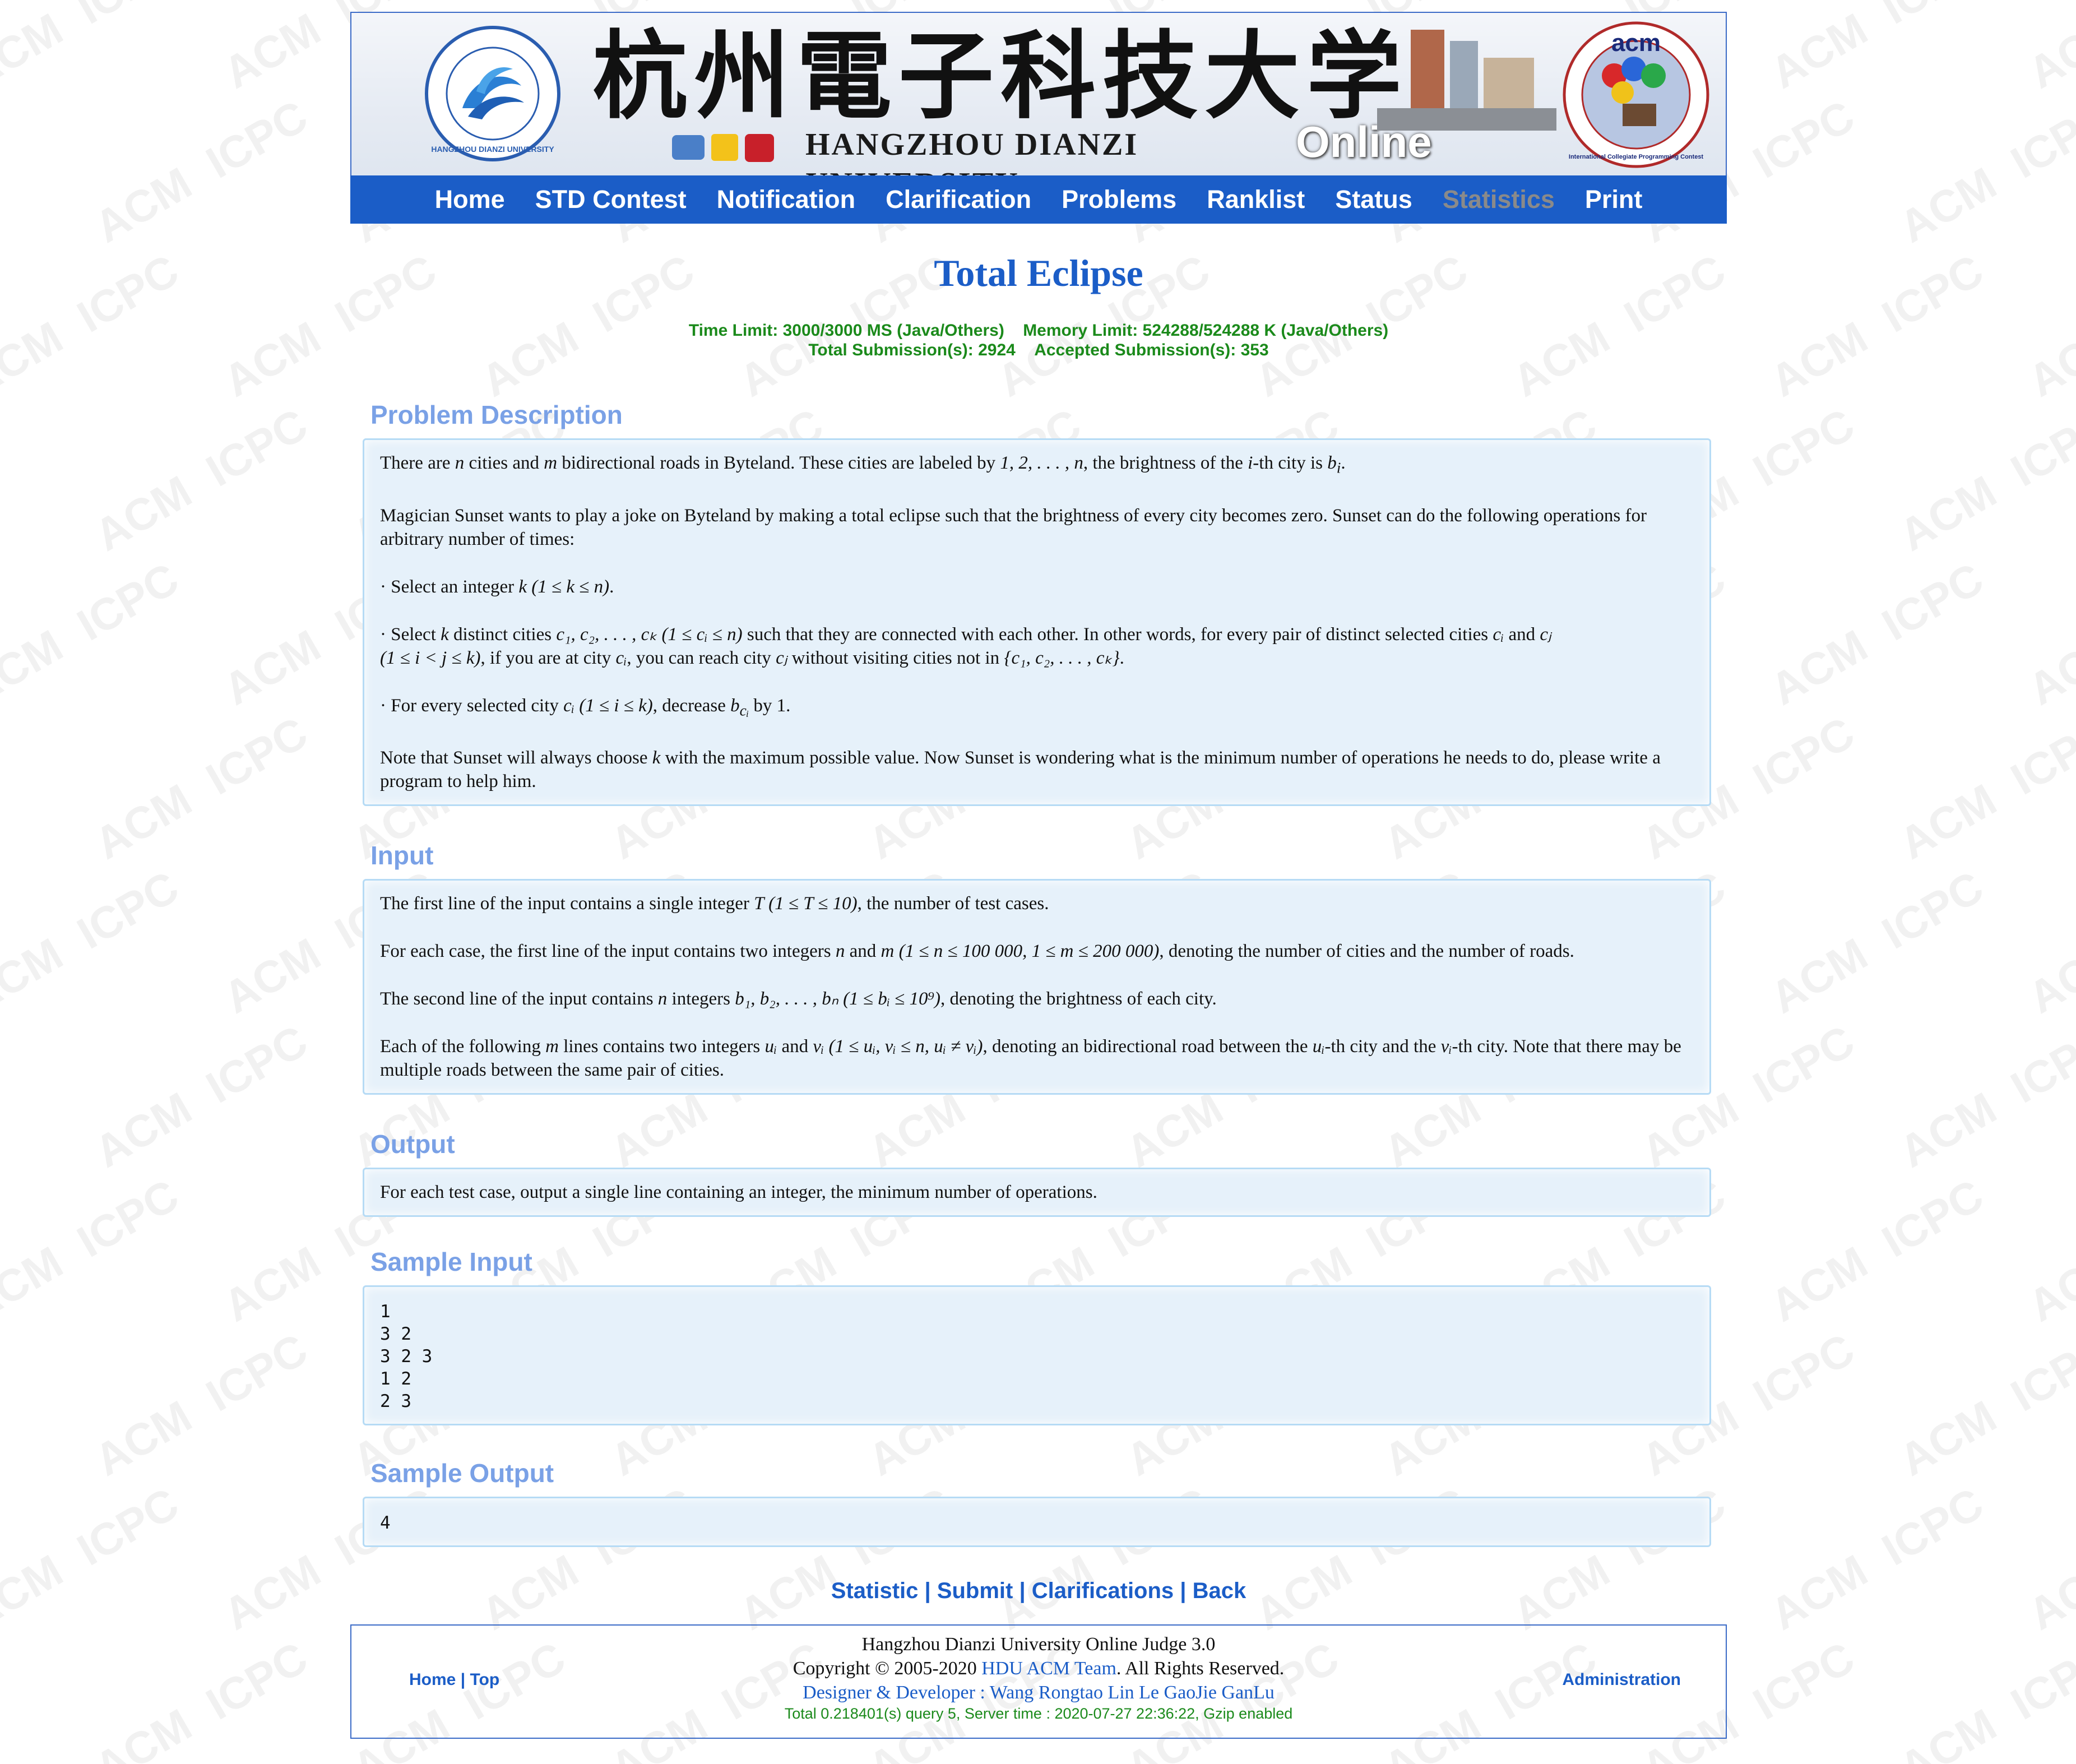 The image size is (2076, 1764). I want to click on submit-link: Submit, so click(975, 1590).